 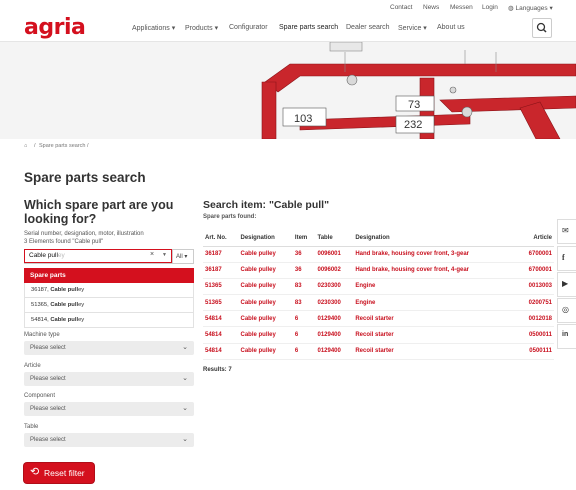 I want to click on callout-103: 103, so click(x=303, y=119).